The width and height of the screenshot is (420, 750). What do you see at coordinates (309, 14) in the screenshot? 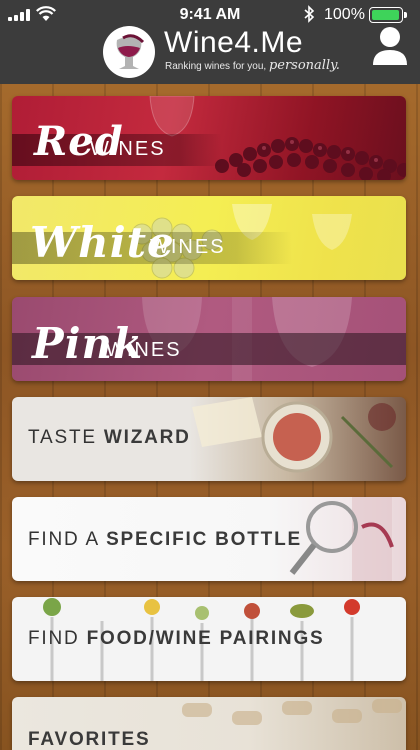
I see `bluetooth-icon` at bounding box center [309, 14].